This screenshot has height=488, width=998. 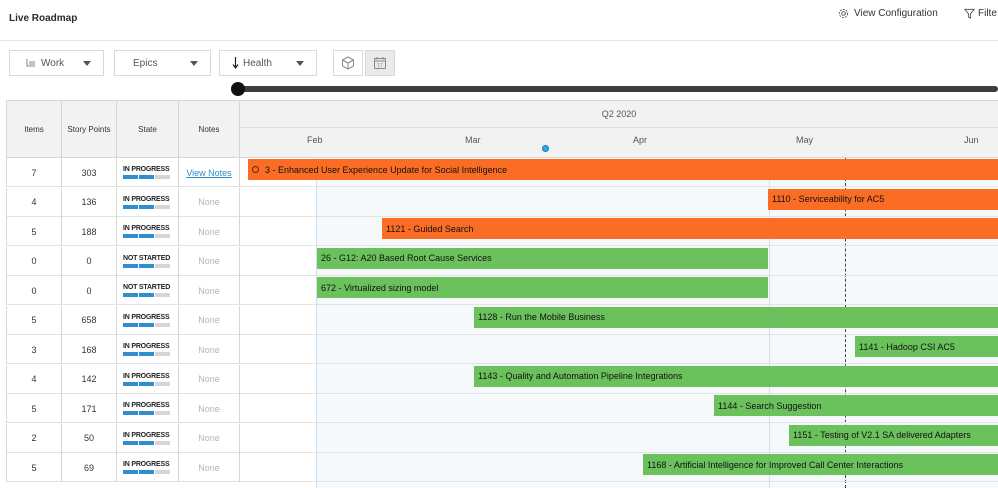 I want to click on epic-bar-label: 1128 - Run the Mobile Business, so click(x=541, y=317).